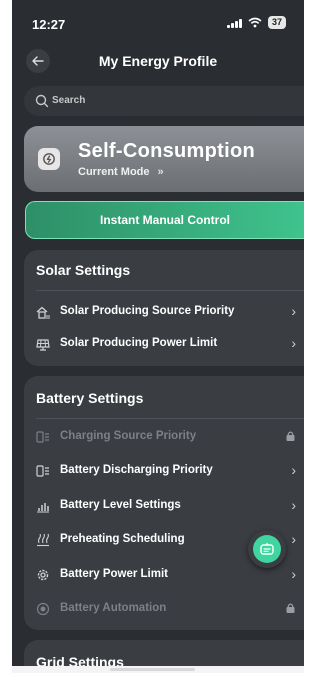 The width and height of the screenshot is (320, 673). Describe the element at coordinates (90, 398) in the screenshot. I see `section-title: Battery Settings` at that location.